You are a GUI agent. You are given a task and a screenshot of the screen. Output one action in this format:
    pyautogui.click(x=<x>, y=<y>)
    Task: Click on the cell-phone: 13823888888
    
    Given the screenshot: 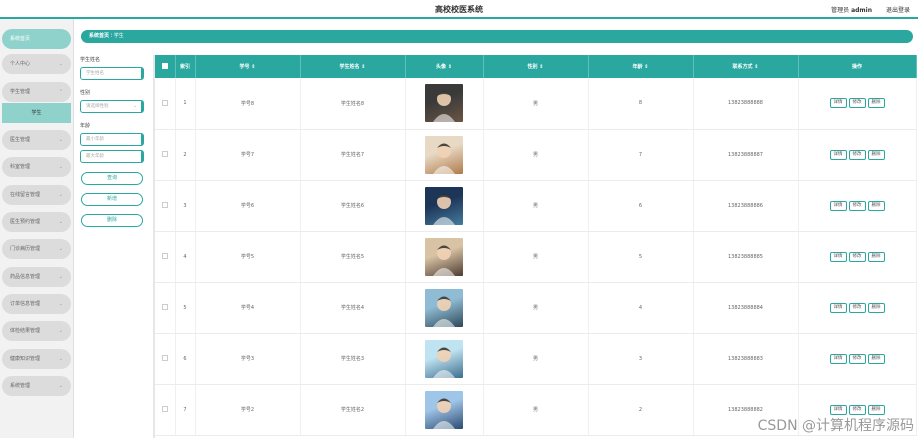 What is the action you would take?
    pyautogui.click(x=746, y=104)
    